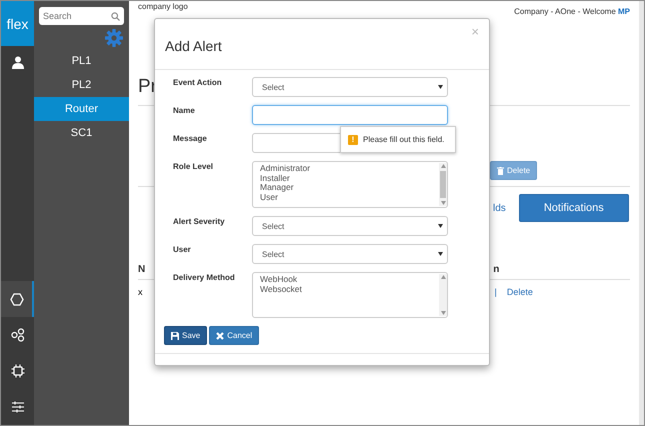 The height and width of the screenshot is (426, 645). Describe the element at coordinates (81, 16) in the screenshot. I see `search-field: Search` at that location.